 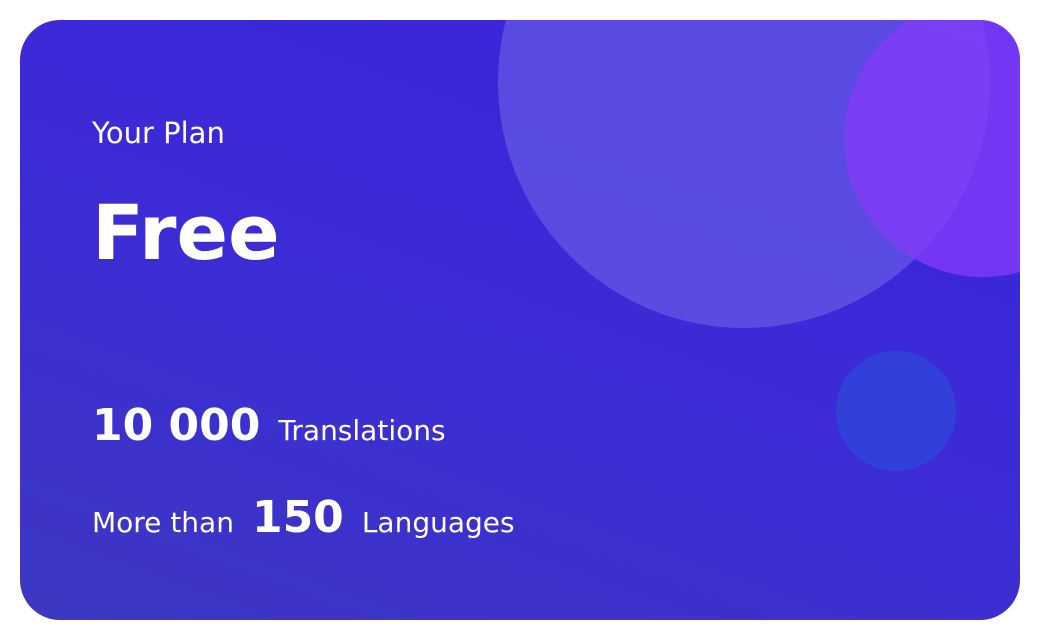 What do you see at coordinates (438, 522) in the screenshot?
I see `languages-unit: Languages` at bounding box center [438, 522].